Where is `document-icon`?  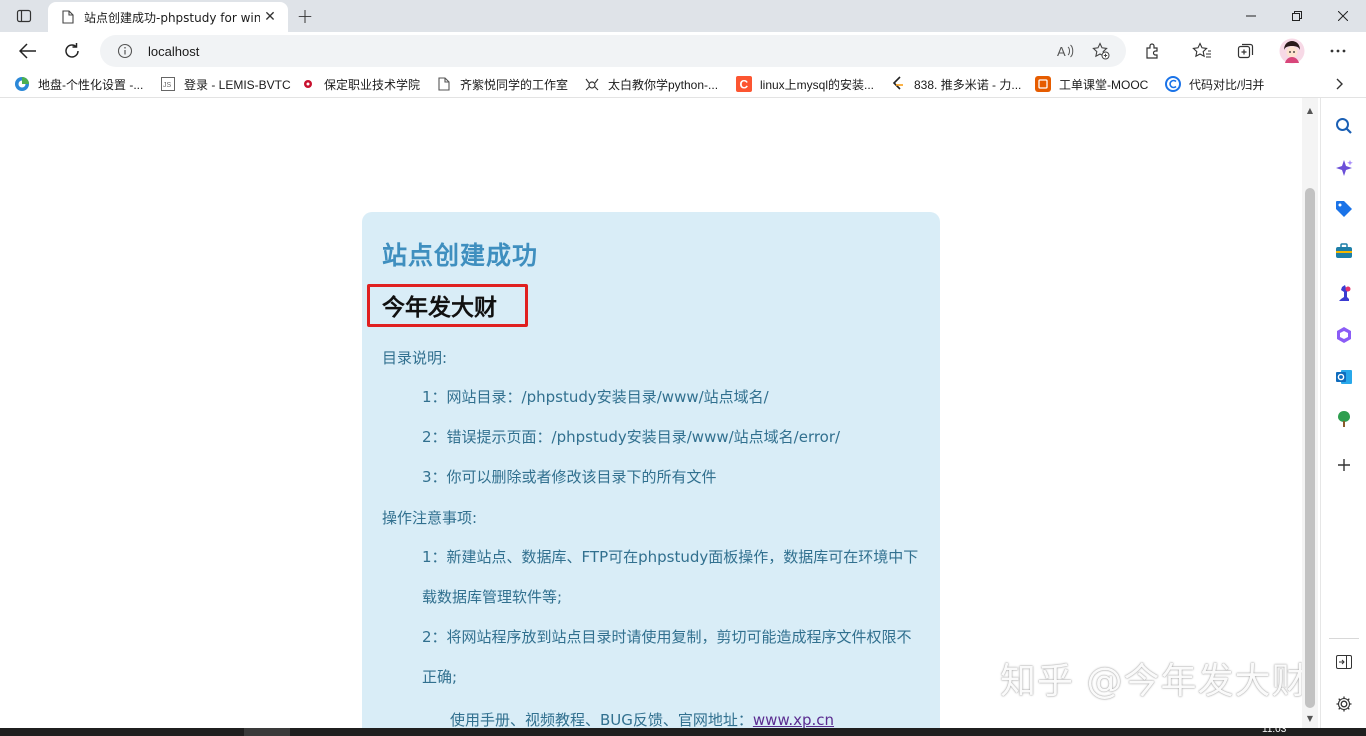
document-icon is located at coordinates (444, 84).